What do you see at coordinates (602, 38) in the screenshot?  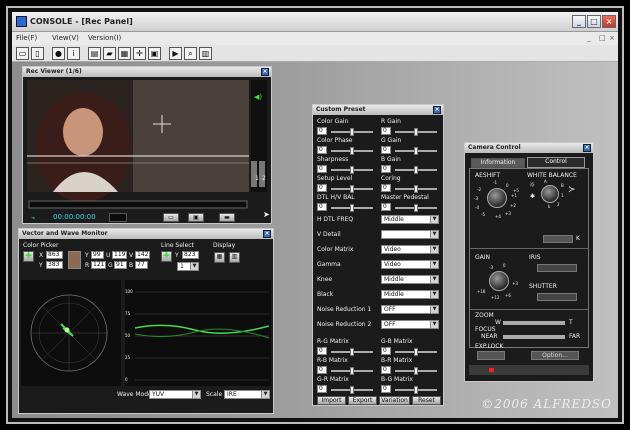 I see `menu-restore-icon: □` at bounding box center [602, 38].